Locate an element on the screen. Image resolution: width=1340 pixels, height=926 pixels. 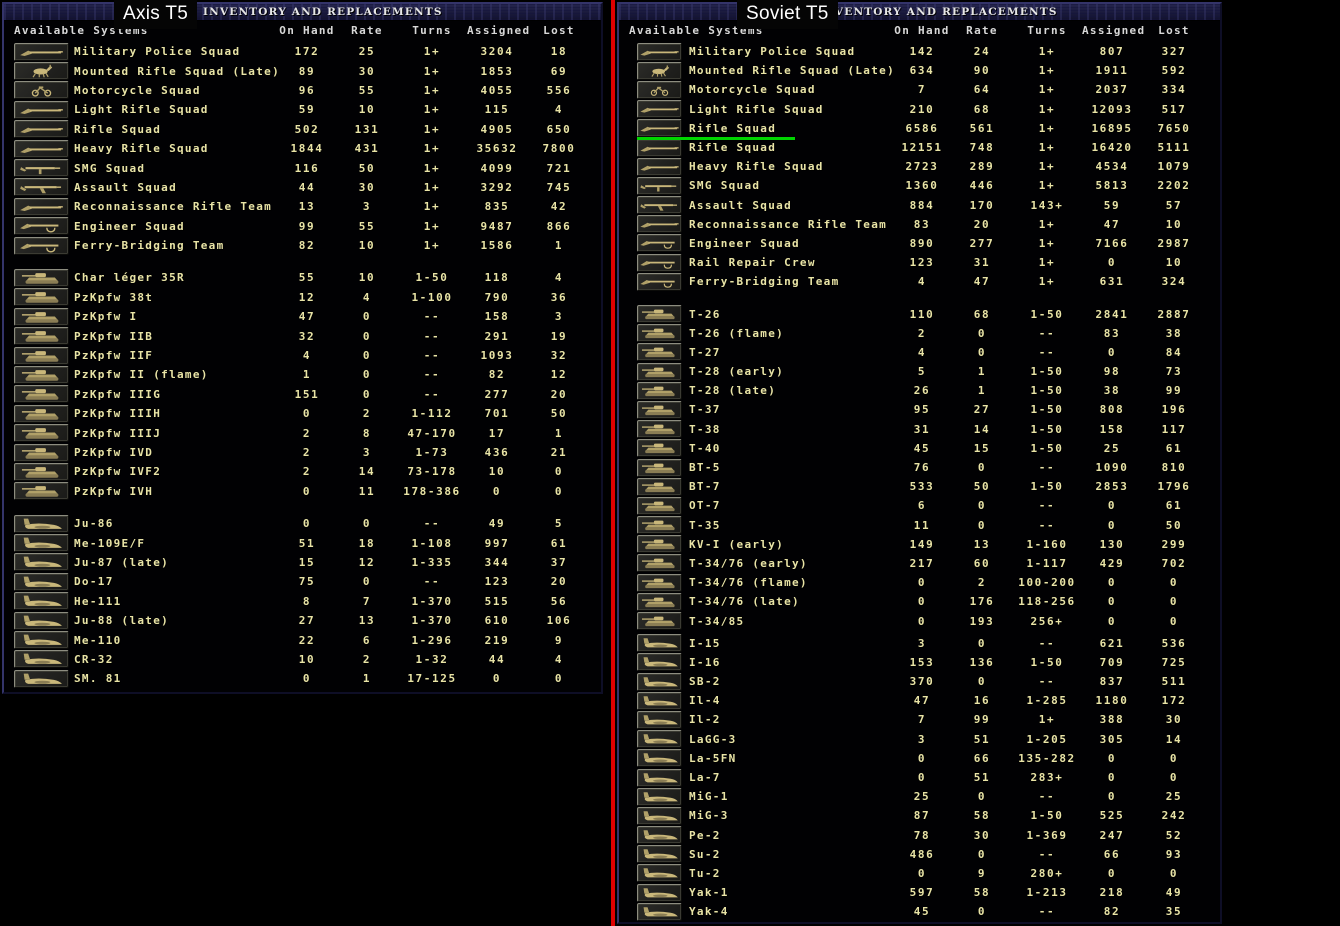
assigned-value: 16895 is located at coordinates (1112, 128).